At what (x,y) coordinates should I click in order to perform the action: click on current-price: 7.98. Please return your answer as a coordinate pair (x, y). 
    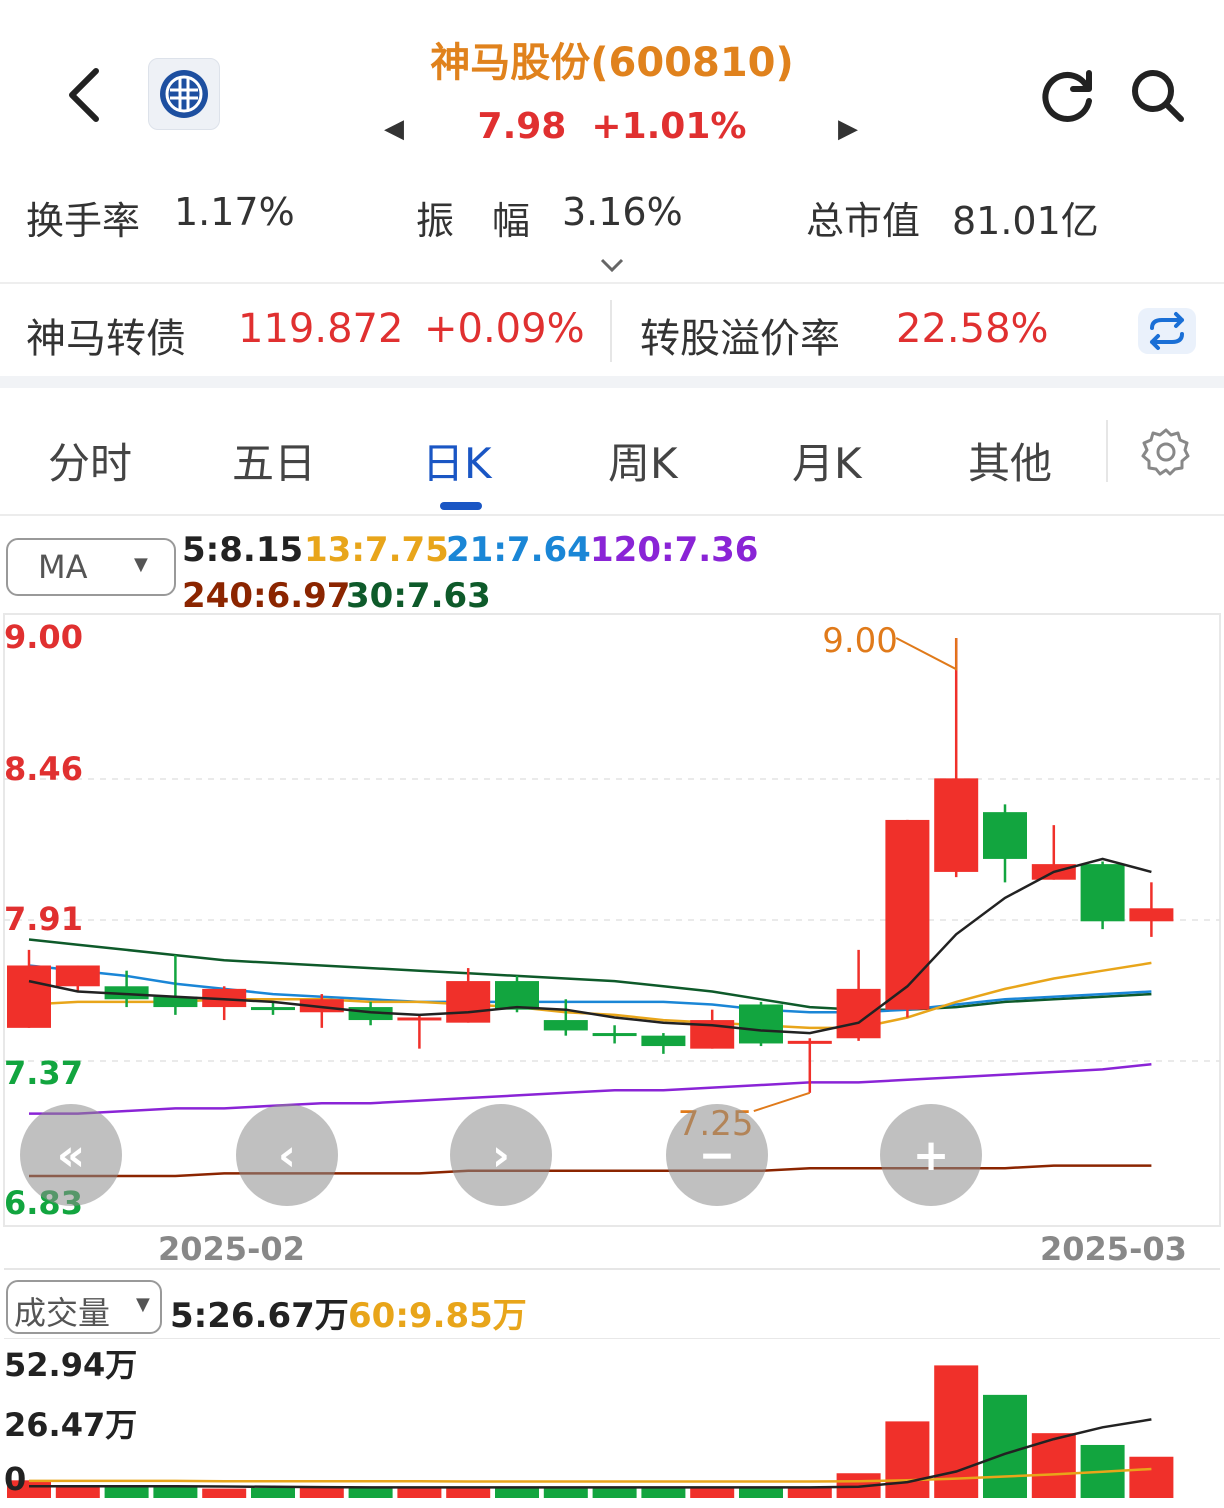
    Looking at the image, I should click on (522, 126).